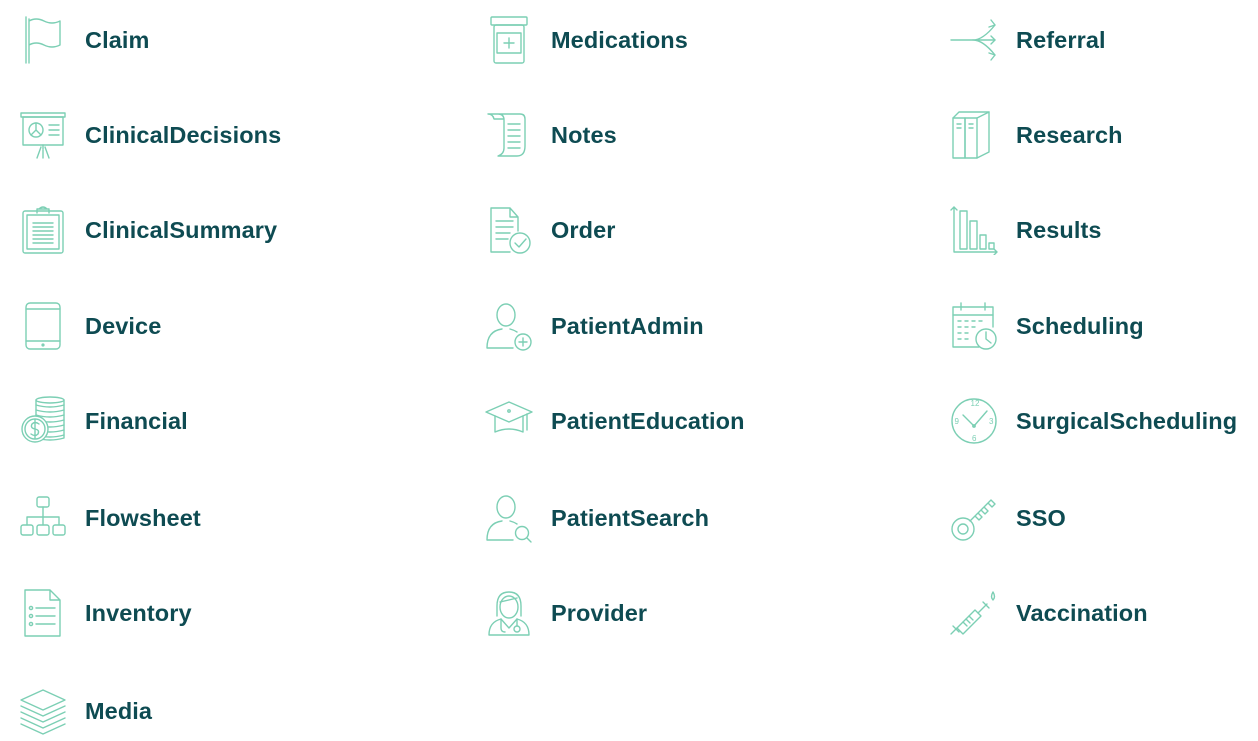 The width and height of the screenshot is (1258, 741). I want to click on icon-item-provider: Provider, so click(565, 613).